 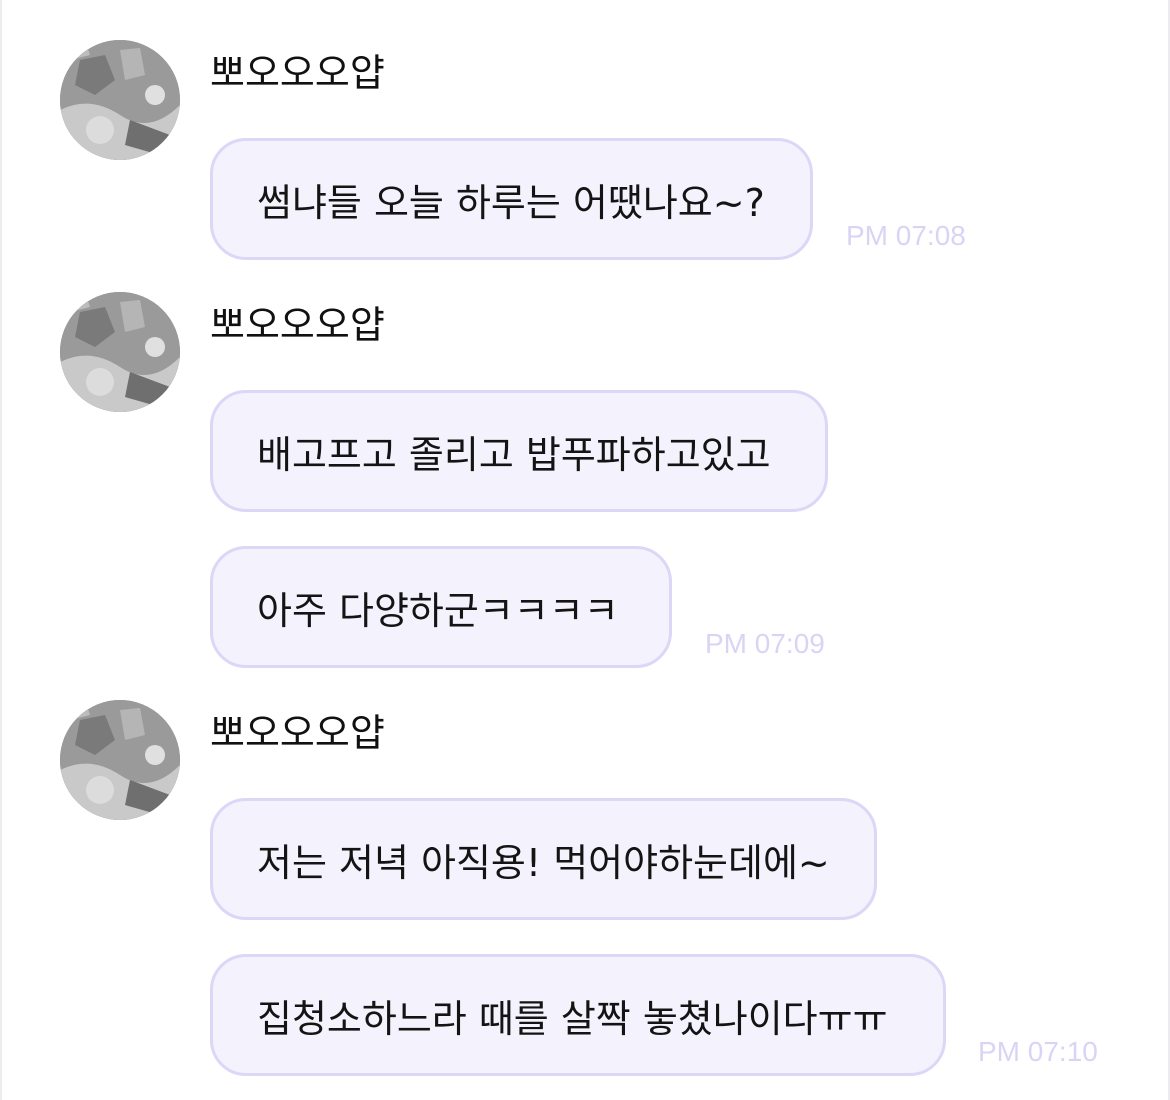 I want to click on message-bubble: 썸냐들 오늘 하루는 어땠나요~?, so click(x=511, y=199).